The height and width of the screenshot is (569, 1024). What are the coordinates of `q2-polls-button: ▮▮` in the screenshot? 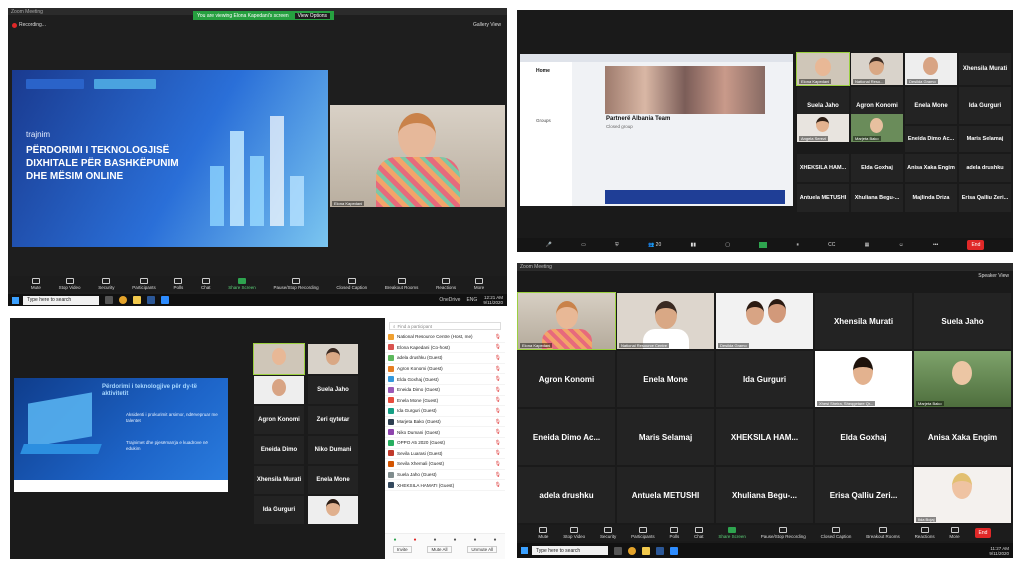 It's located at (693, 245).